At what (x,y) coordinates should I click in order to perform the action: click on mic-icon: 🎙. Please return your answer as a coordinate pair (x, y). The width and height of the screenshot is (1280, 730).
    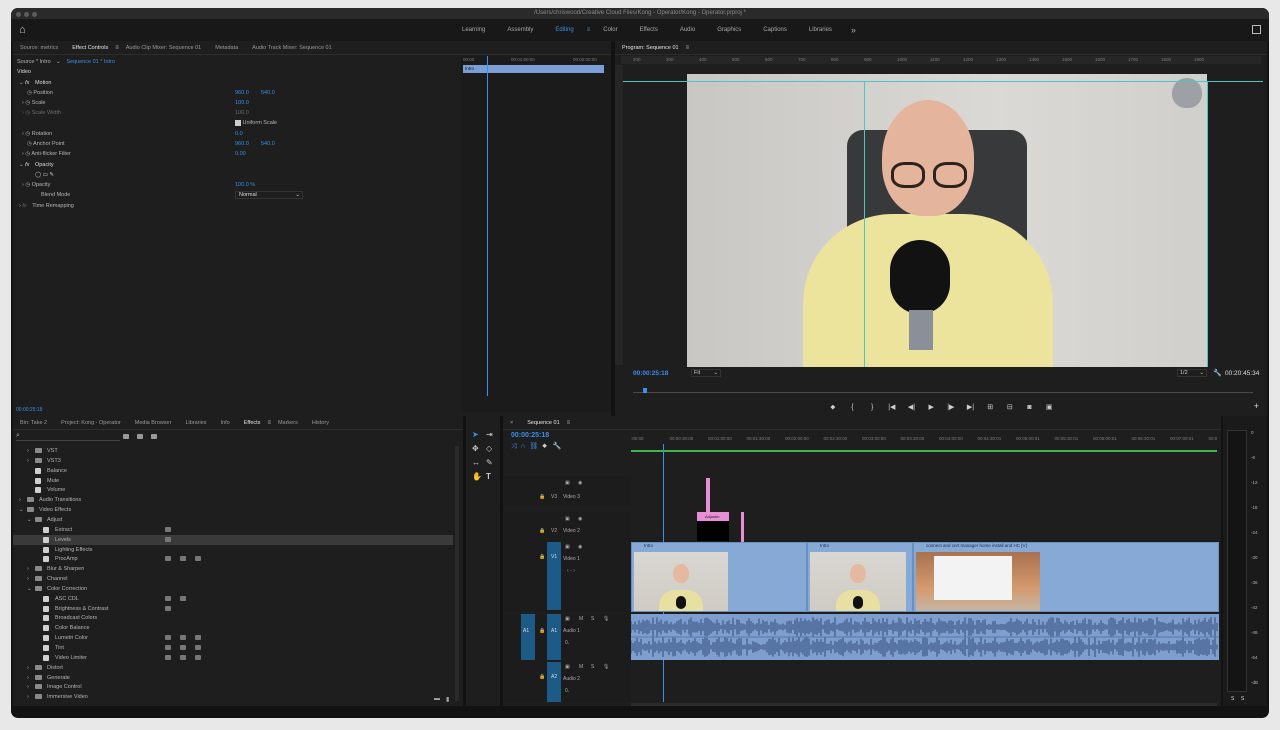
    Looking at the image, I should click on (606, 619).